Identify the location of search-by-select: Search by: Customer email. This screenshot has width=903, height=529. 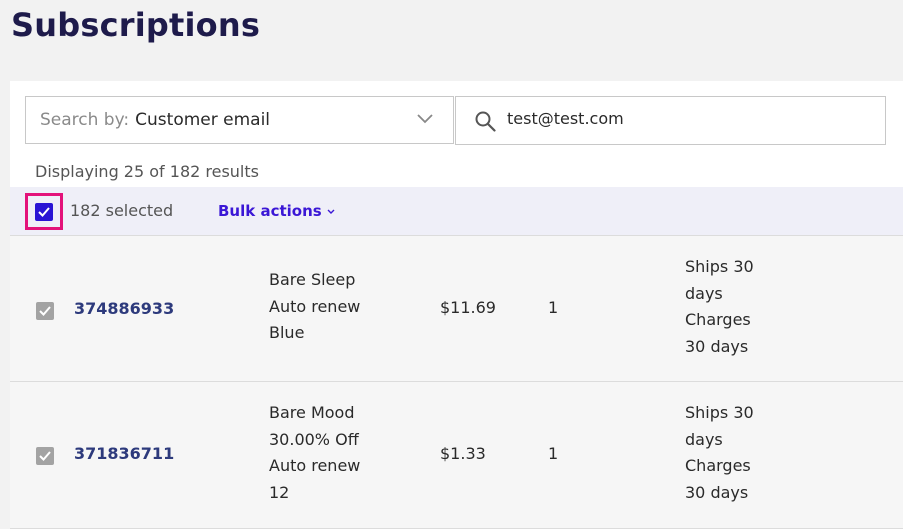
(239, 120).